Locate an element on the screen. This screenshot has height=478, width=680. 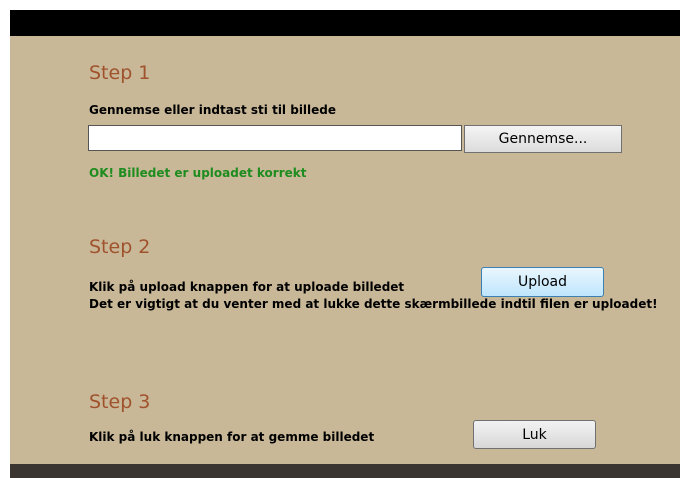
top-bar is located at coordinates (345, 23).